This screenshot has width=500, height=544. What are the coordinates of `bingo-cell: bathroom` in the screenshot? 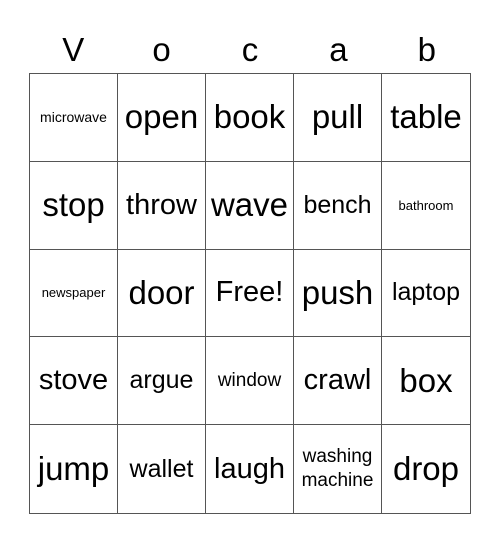 It's located at (426, 206).